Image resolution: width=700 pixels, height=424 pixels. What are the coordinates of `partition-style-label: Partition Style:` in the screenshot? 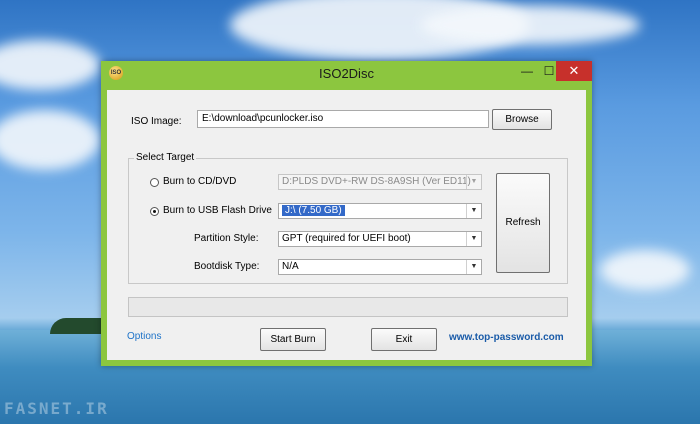 It's located at (226, 238).